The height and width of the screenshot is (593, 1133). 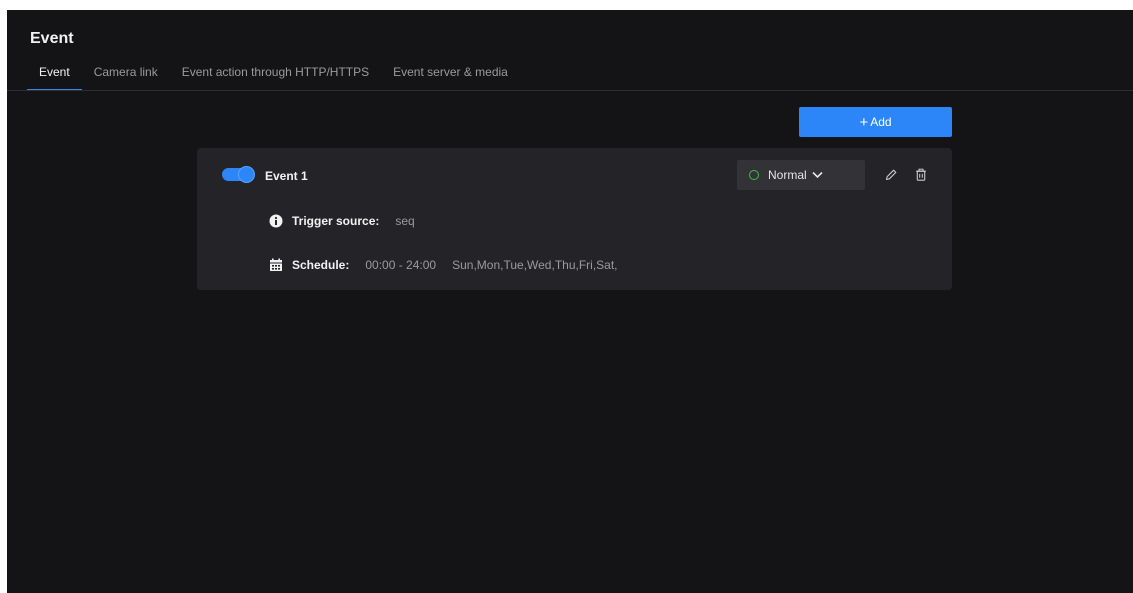 What do you see at coordinates (321, 265) in the screenshot?
I see `schedule-label: Schedule:` at bounding box center [321, 265].